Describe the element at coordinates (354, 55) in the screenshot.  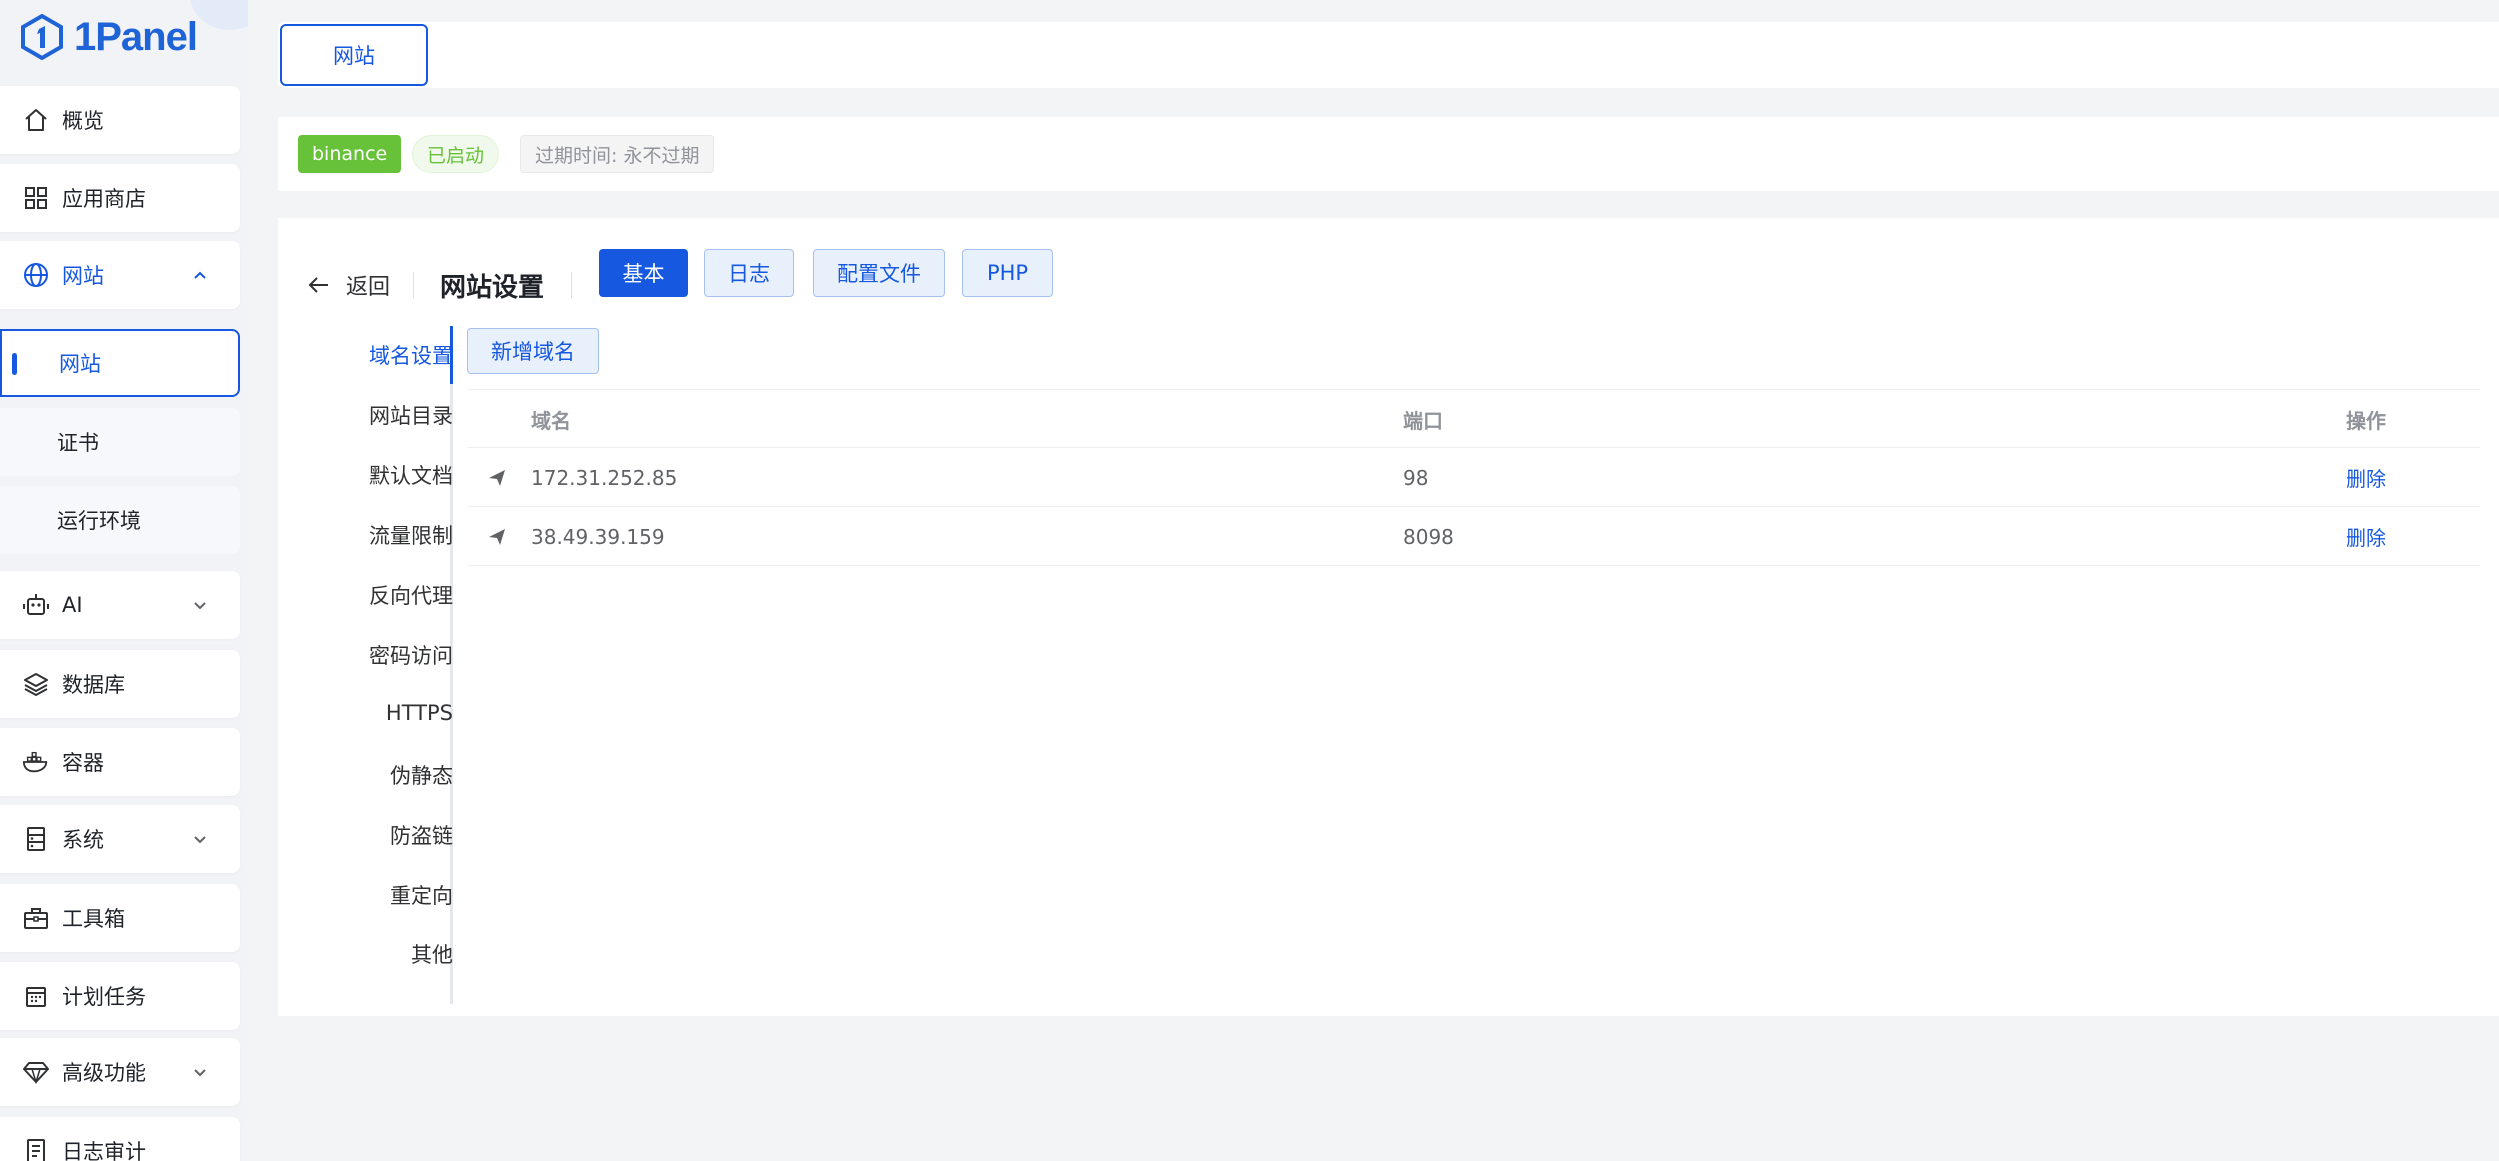
I see `tab-website: 网站` at that location.